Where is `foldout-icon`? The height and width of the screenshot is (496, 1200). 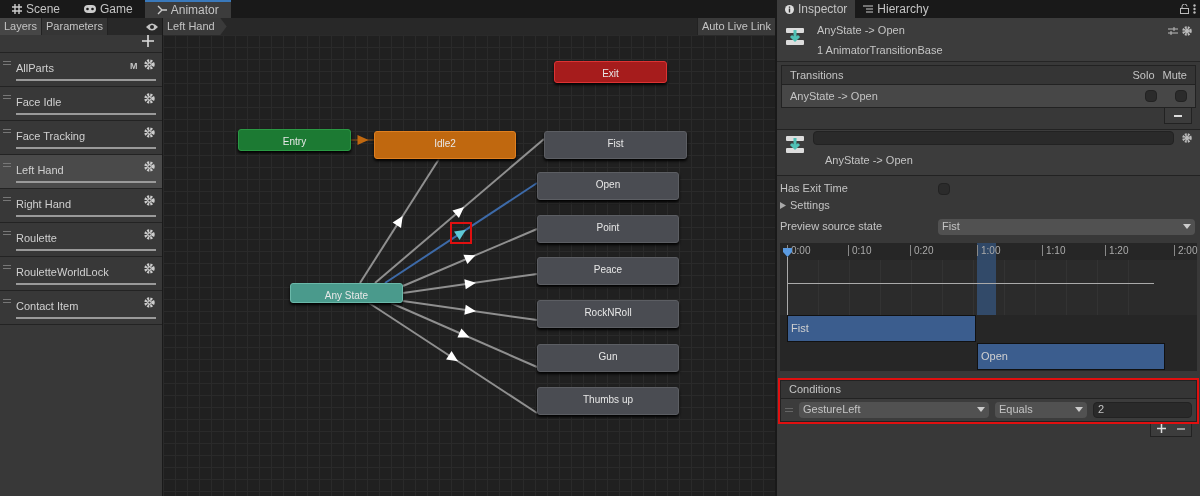 foldout-icon is located at coordinates (783, 205).